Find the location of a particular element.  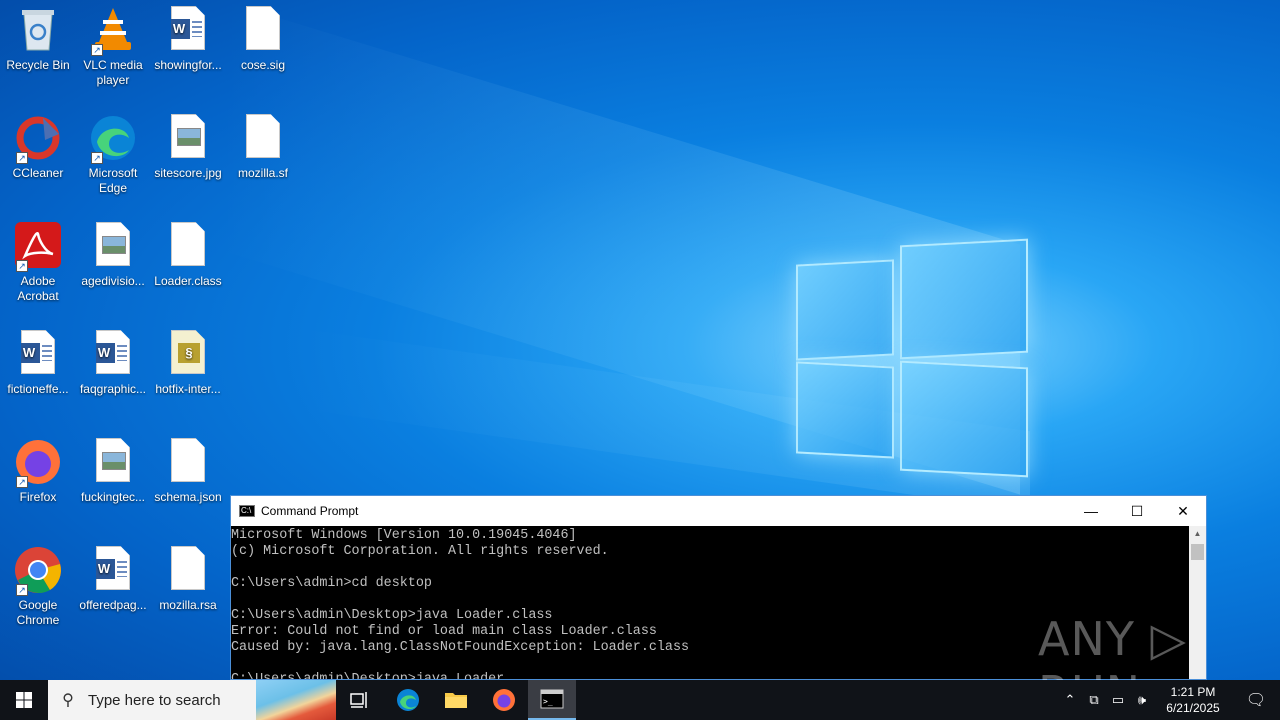

desktop-icon-label: CCleaner is located at coordinates (38, 173).